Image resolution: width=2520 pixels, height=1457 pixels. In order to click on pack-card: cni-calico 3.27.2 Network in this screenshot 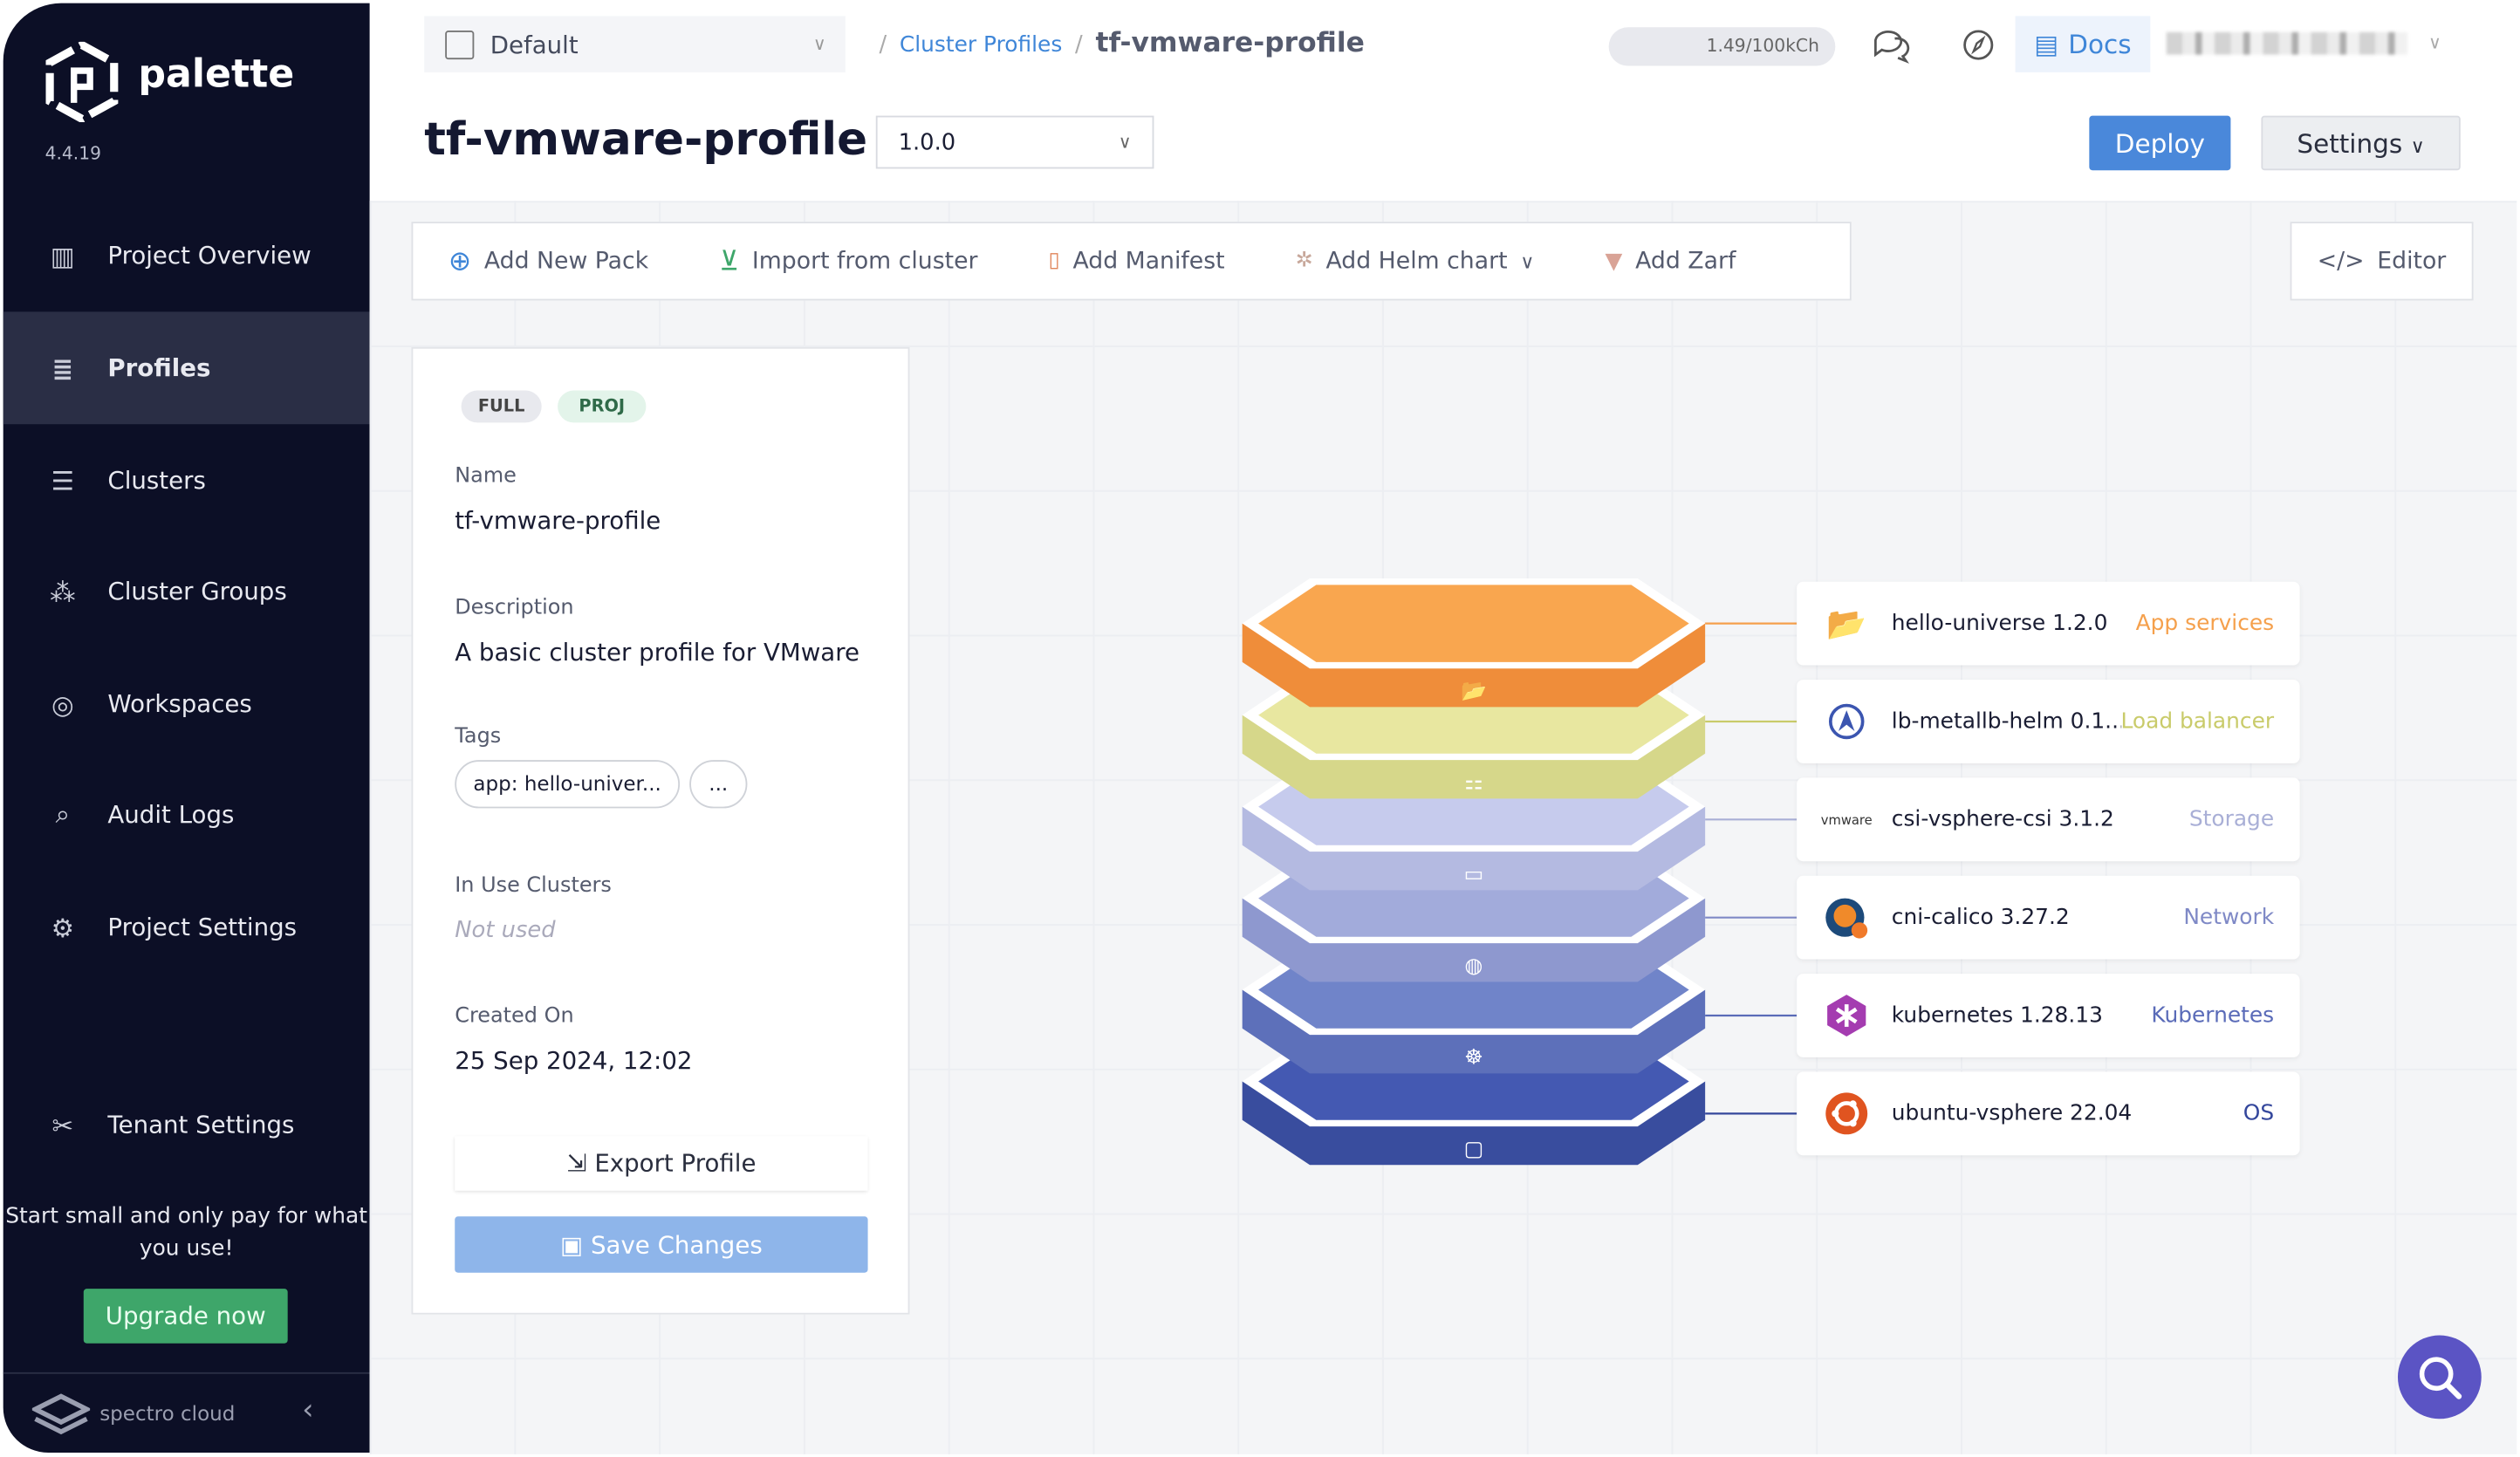, I will do `click(2048, 917)`.